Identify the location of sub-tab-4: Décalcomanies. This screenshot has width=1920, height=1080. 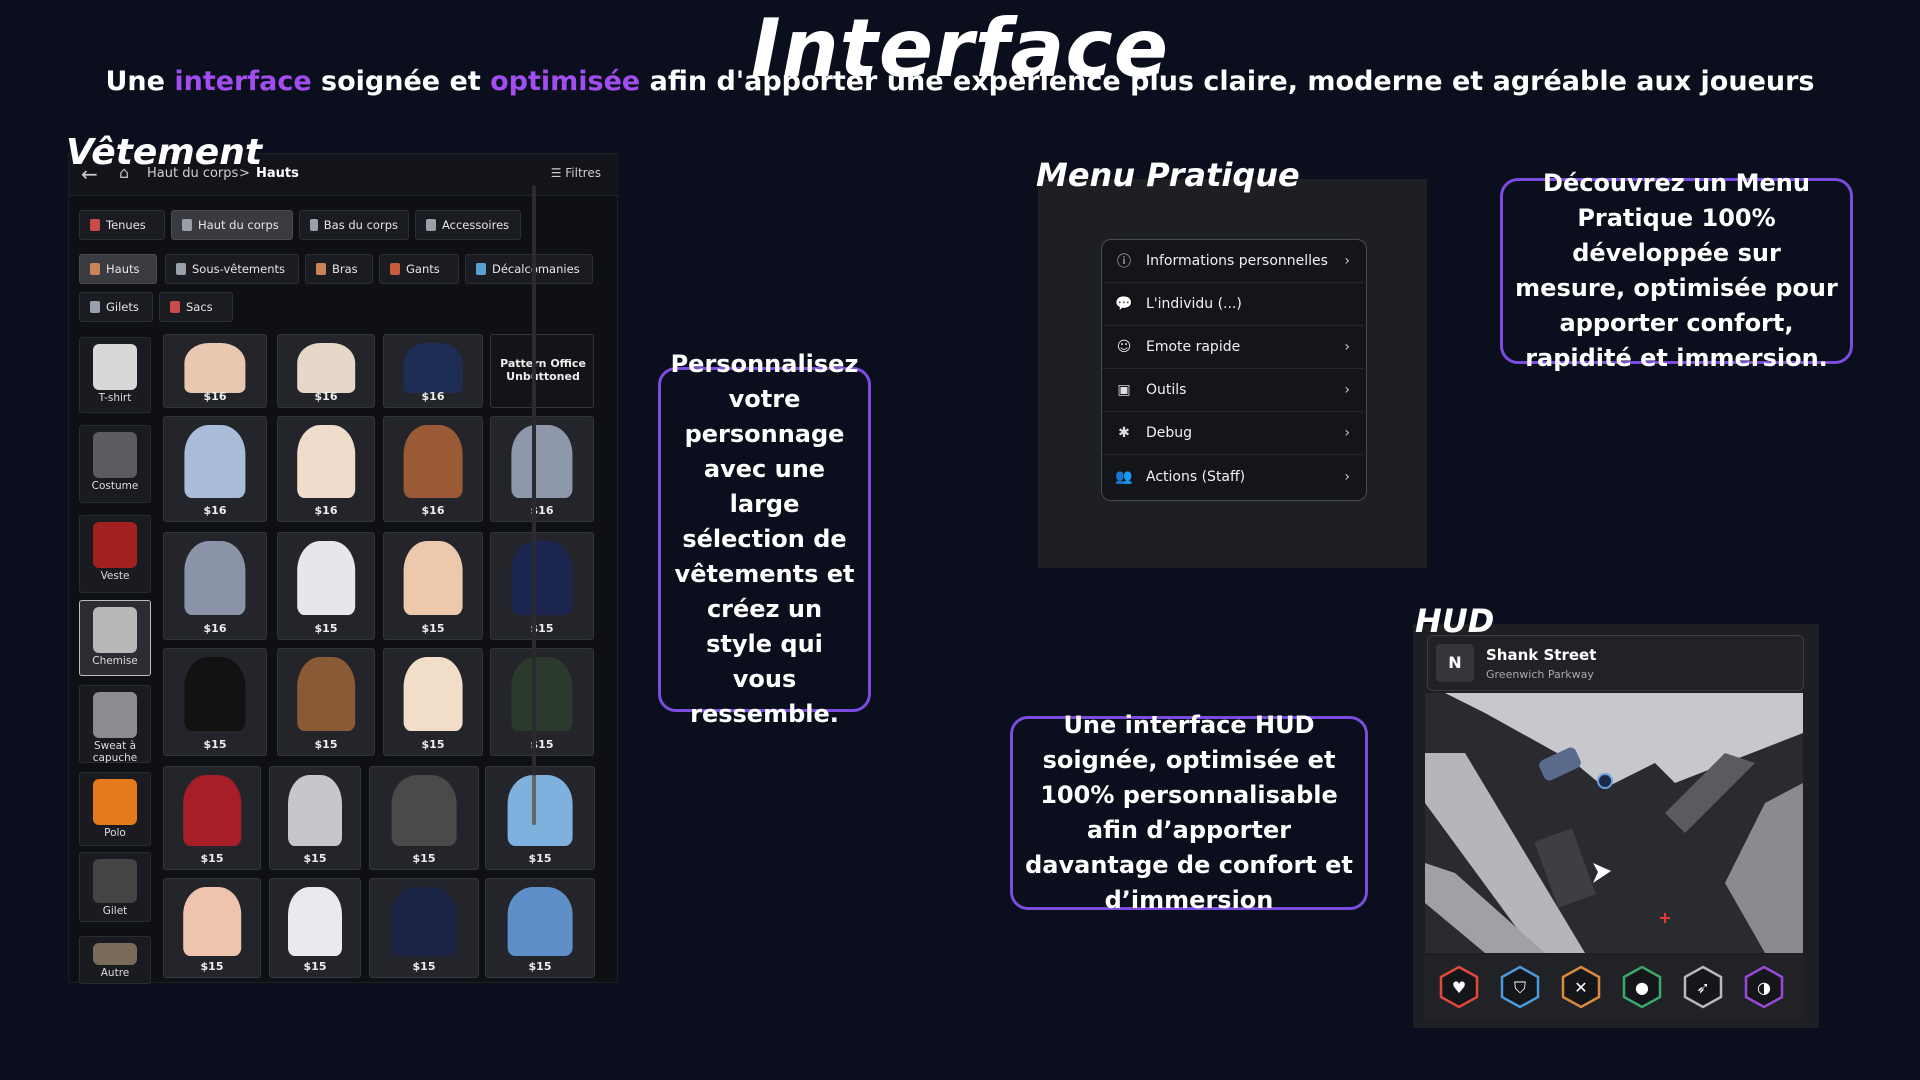
(529, 269).